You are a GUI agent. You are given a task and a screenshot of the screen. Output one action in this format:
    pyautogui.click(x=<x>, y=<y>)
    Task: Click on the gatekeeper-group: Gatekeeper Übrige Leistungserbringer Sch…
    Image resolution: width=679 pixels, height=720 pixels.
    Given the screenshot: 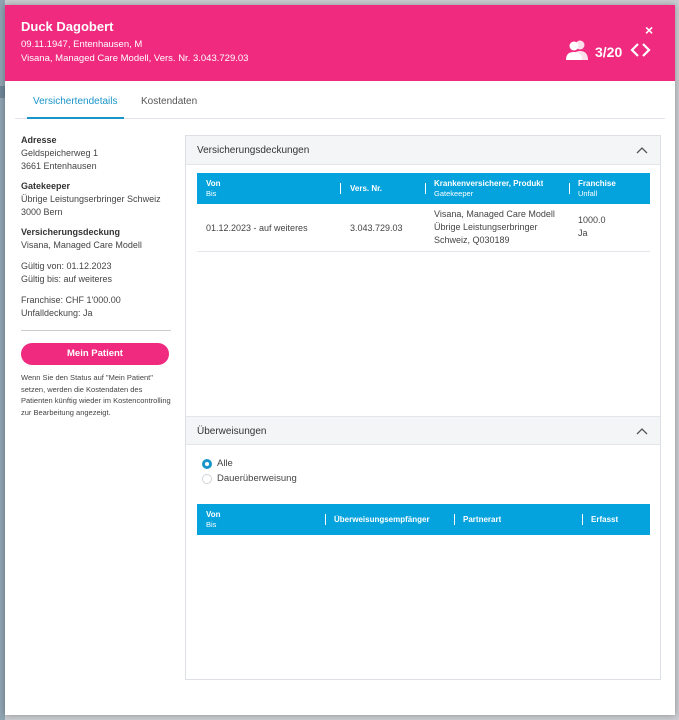 What is the action you would take?
    pyautogui.click(x=96, y=200)
    